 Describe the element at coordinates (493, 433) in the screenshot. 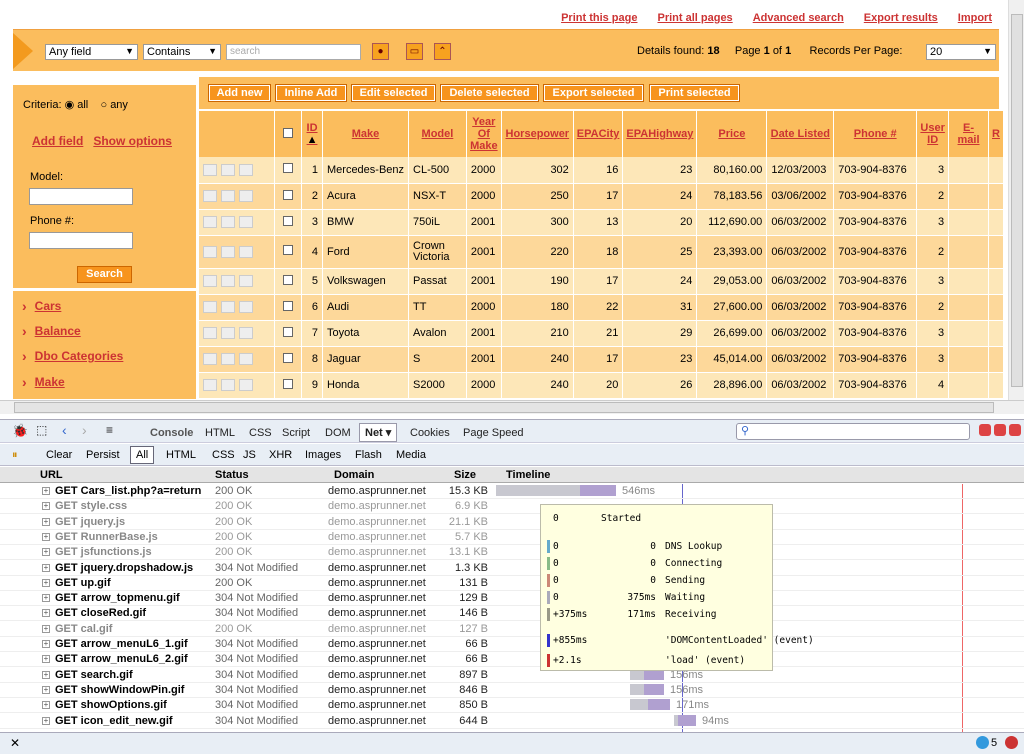

I see `tab-page-speed: Page Speed` at that location.